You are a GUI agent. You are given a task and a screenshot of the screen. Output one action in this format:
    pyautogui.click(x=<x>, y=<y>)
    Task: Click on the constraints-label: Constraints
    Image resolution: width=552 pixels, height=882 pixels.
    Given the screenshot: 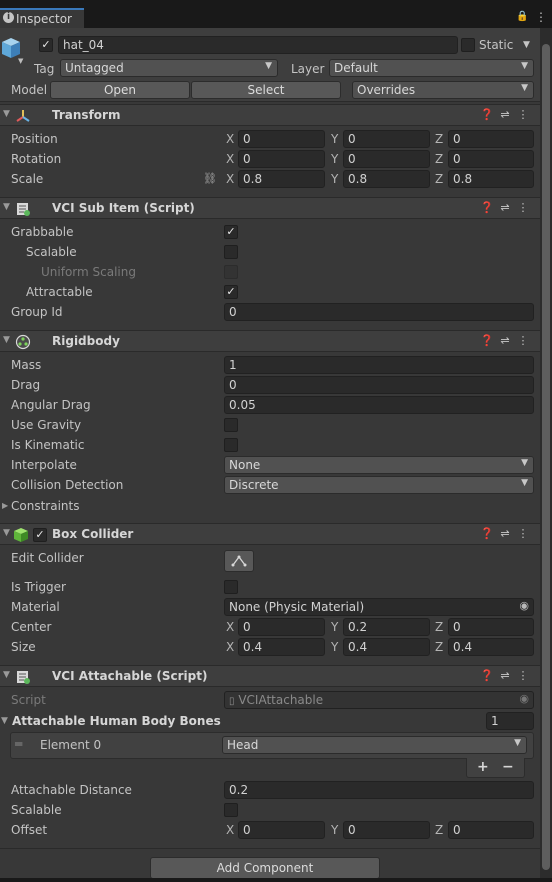 What is the action you would take?
    pyautogui.click(x=45, y=506)
    